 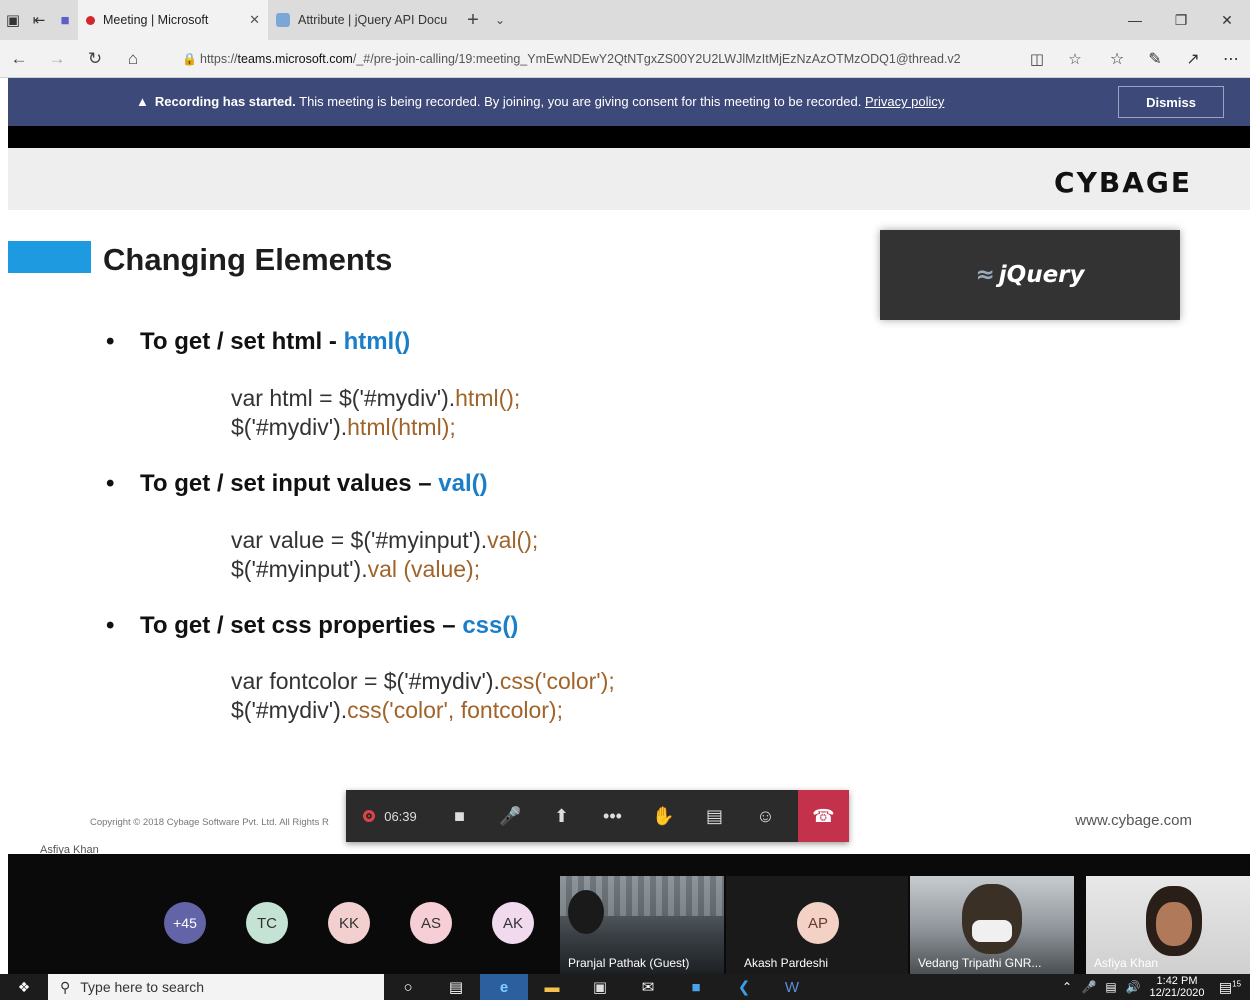 I want to click on home-button: ⌂, so click(x=133, y=59).